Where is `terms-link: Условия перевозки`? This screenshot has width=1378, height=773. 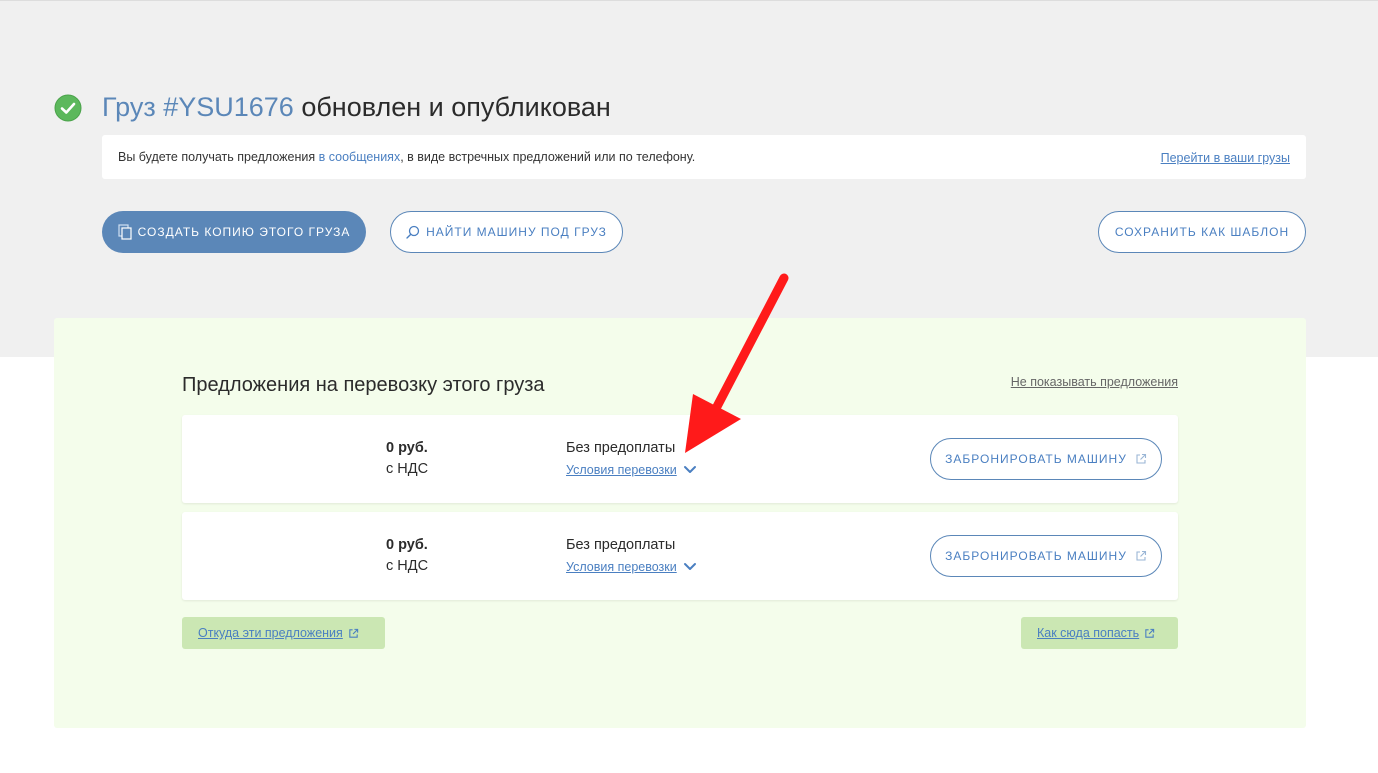 terms-link: Условия перевозки is located at coordinates (631, 567).